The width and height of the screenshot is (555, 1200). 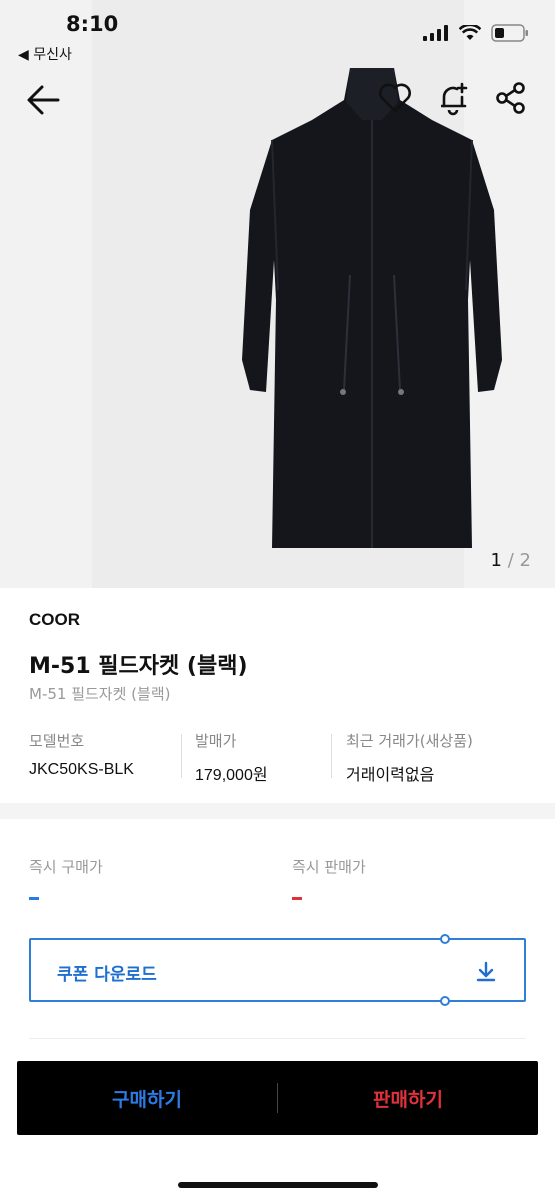 What do you see at coordinates (231, 757) in the screenshot?
I see `spec-release-price: 발매가 179,000원` at bounding box center [231, 757].